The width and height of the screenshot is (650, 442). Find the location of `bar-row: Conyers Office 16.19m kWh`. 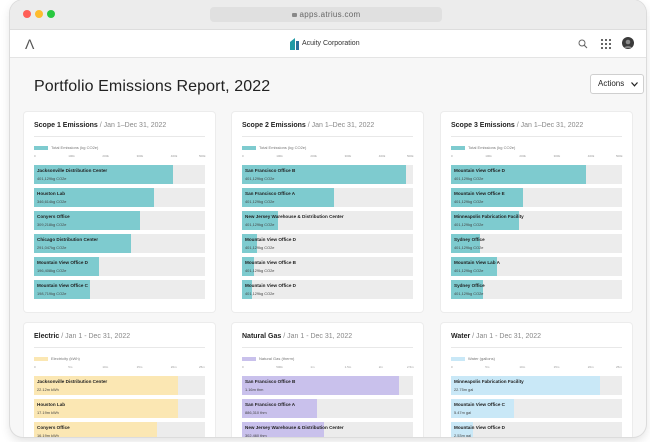

bar-row: Conyers Office 16.19m kWh is located at coordinates (119, 429).